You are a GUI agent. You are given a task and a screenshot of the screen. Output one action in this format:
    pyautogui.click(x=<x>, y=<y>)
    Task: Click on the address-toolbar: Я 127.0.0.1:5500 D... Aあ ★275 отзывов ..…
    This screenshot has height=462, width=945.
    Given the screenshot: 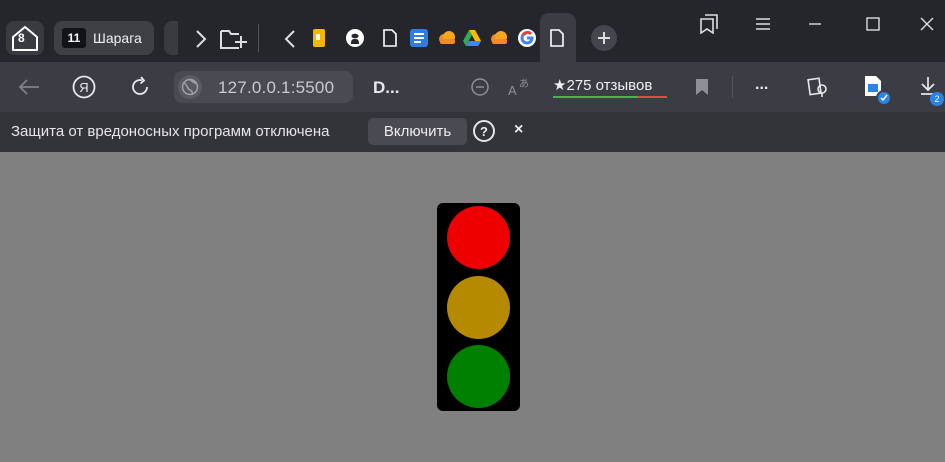 What is the action you would take?
    pyautogui.click(x=472, y=87)
    